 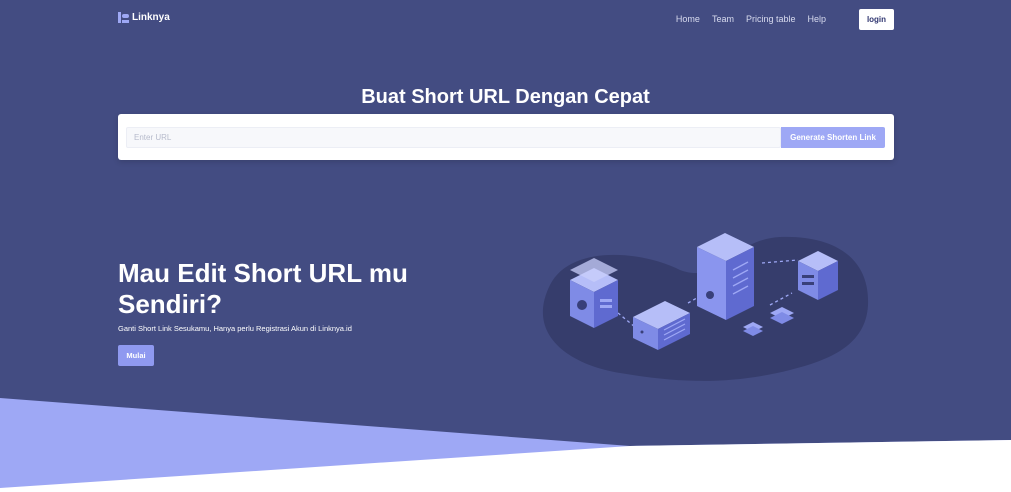 I want to click on brand-logo: Linknya, so click(x=144, y=17).